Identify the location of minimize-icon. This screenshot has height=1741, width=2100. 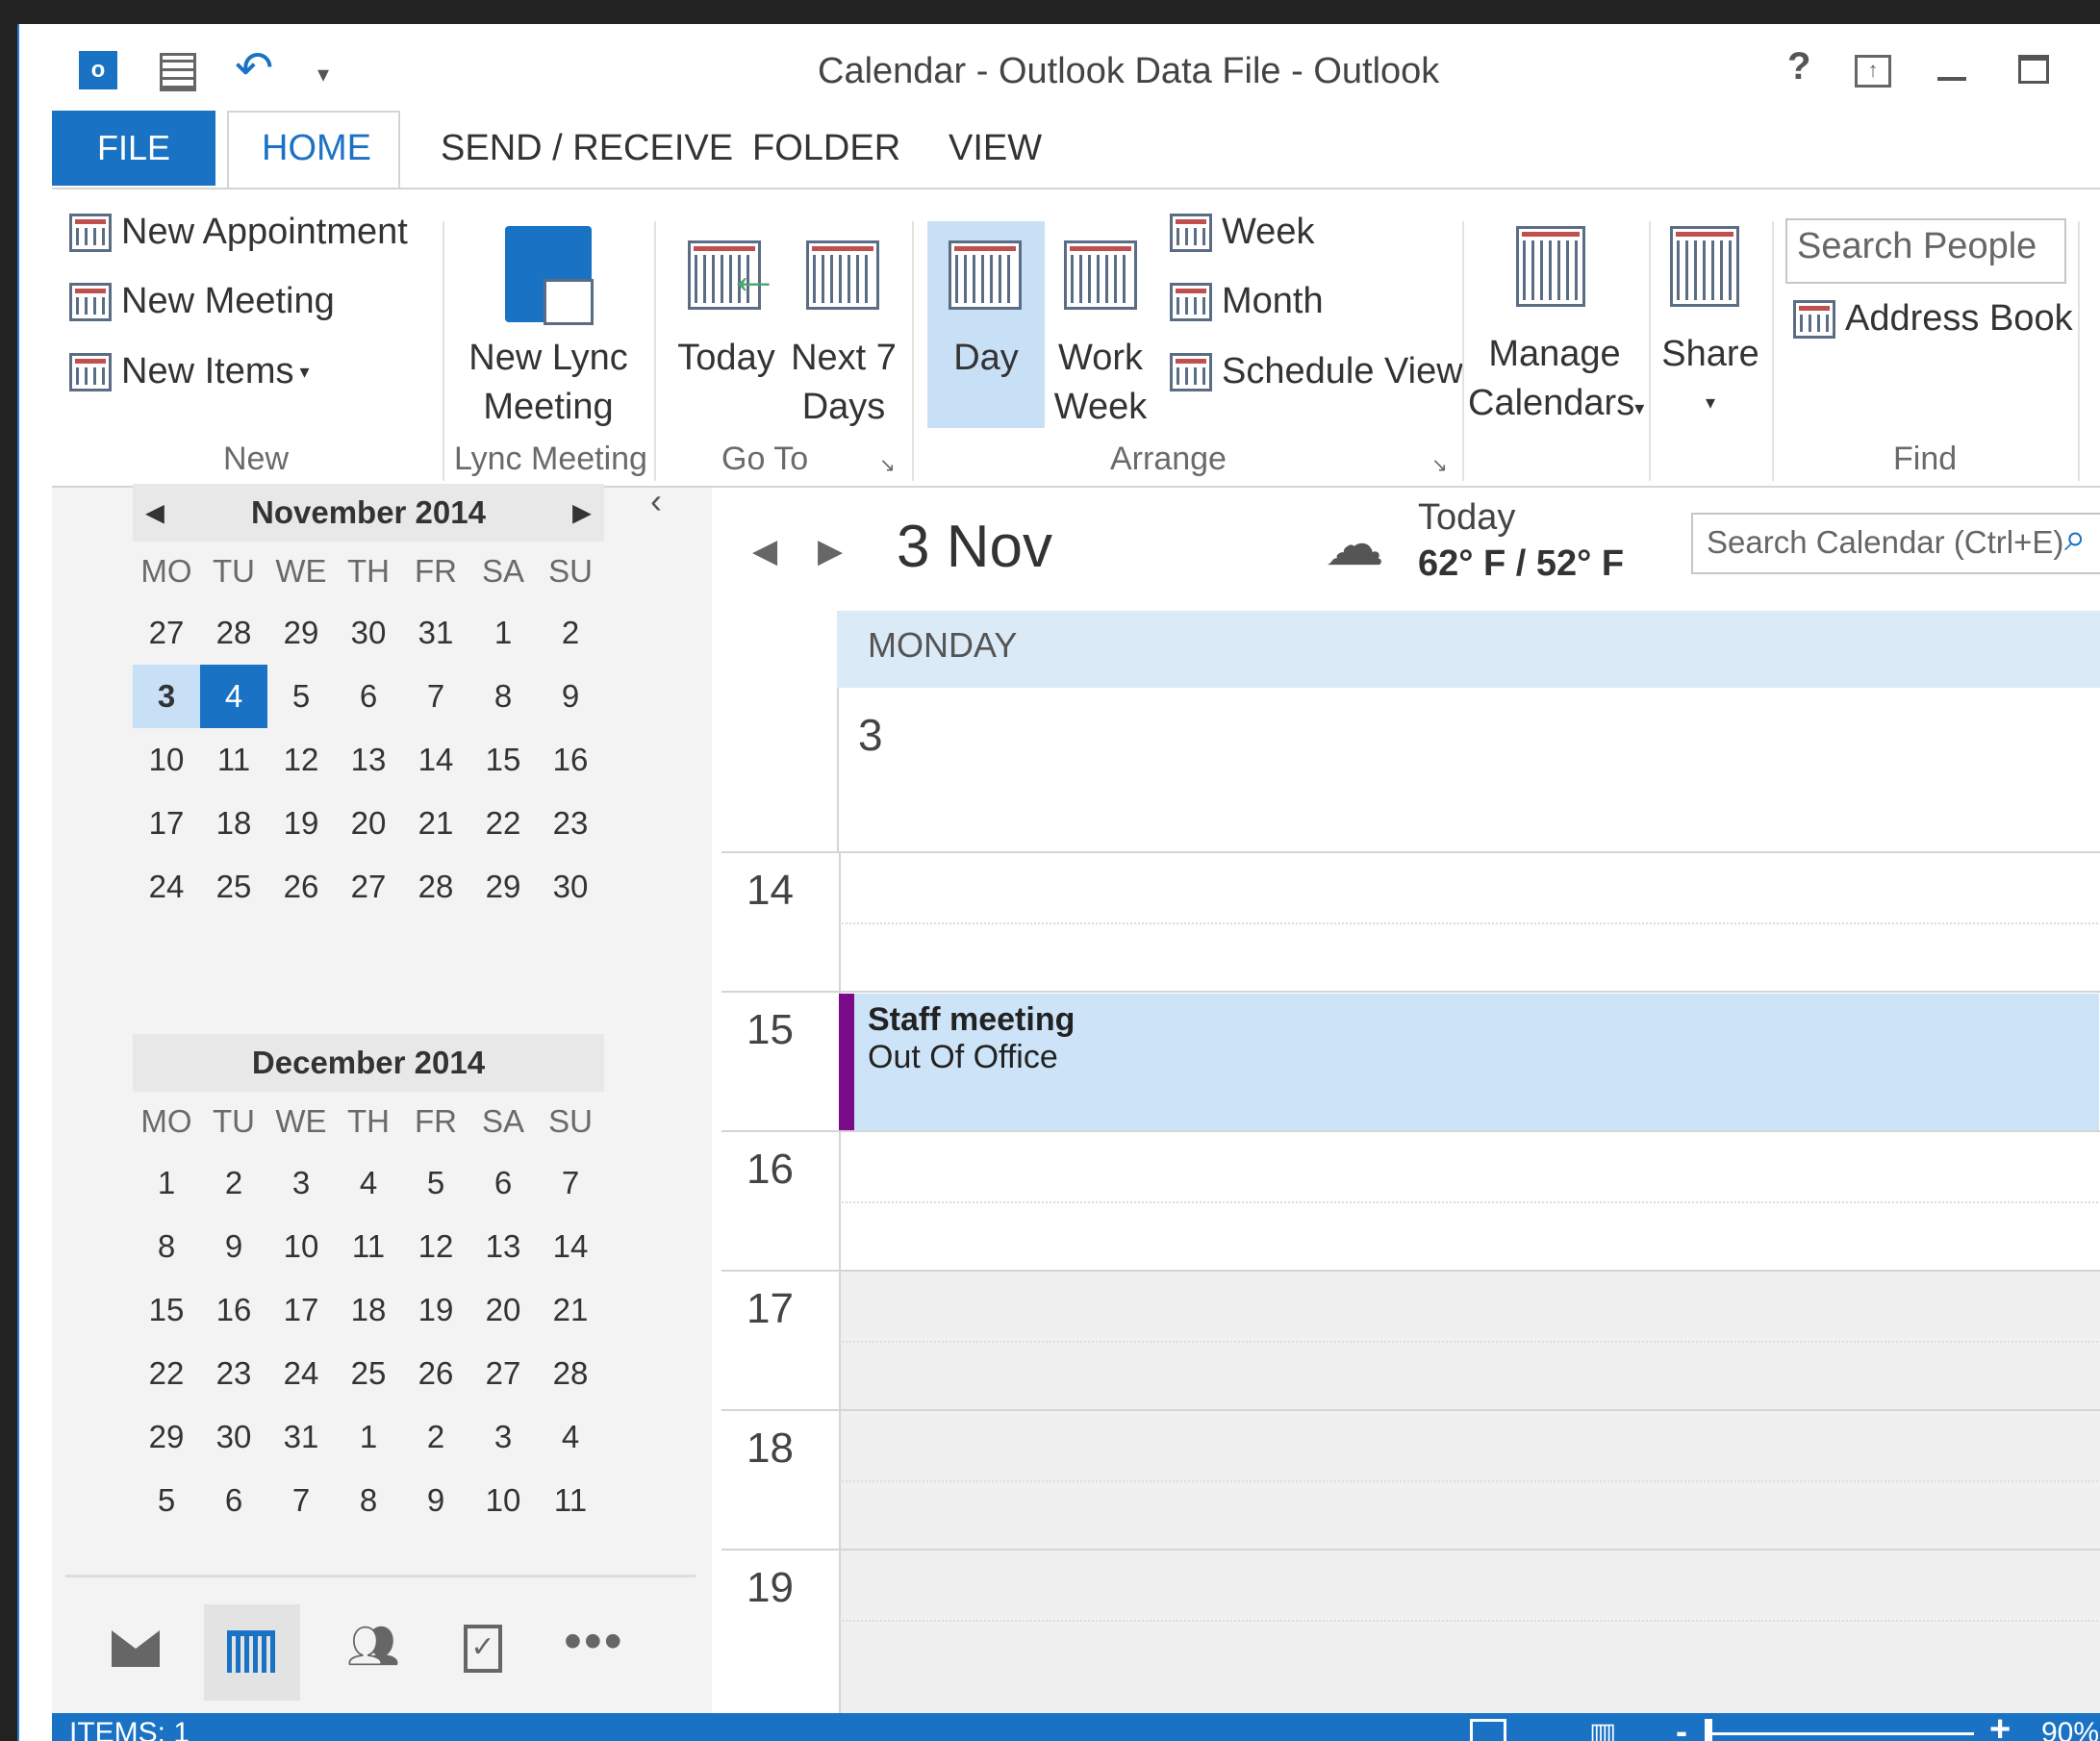
(1951, 79).